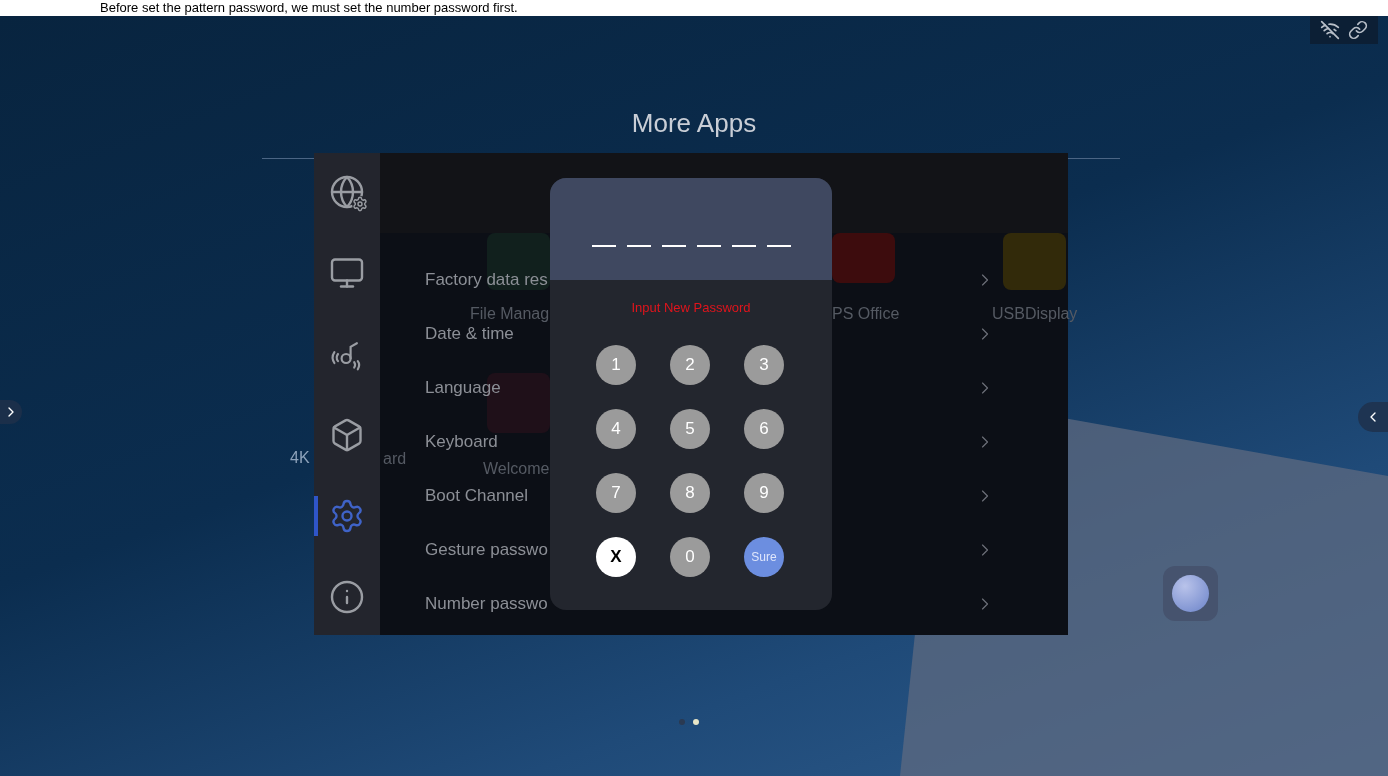  I want to click on password-prompt: Input New Password, so click(691, 308).